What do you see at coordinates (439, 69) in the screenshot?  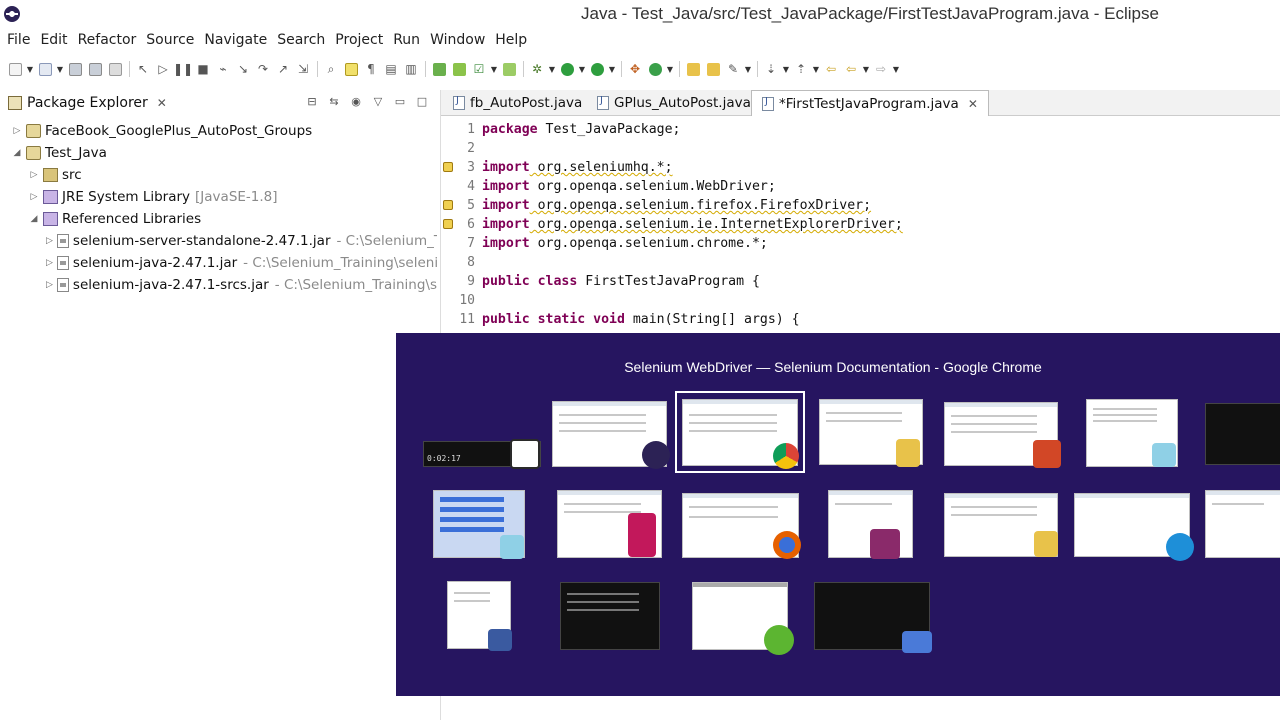 I see `download-icon` at bounding box center [439, 69].